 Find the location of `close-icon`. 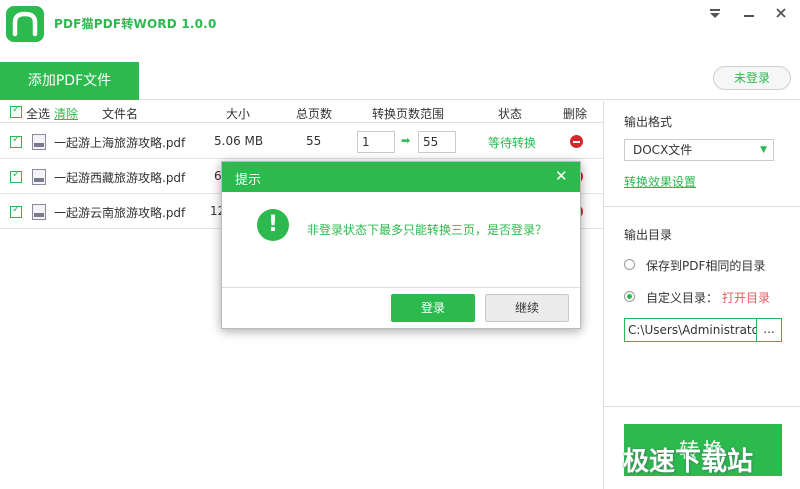

close-icon is located at coordinates (781, 15).